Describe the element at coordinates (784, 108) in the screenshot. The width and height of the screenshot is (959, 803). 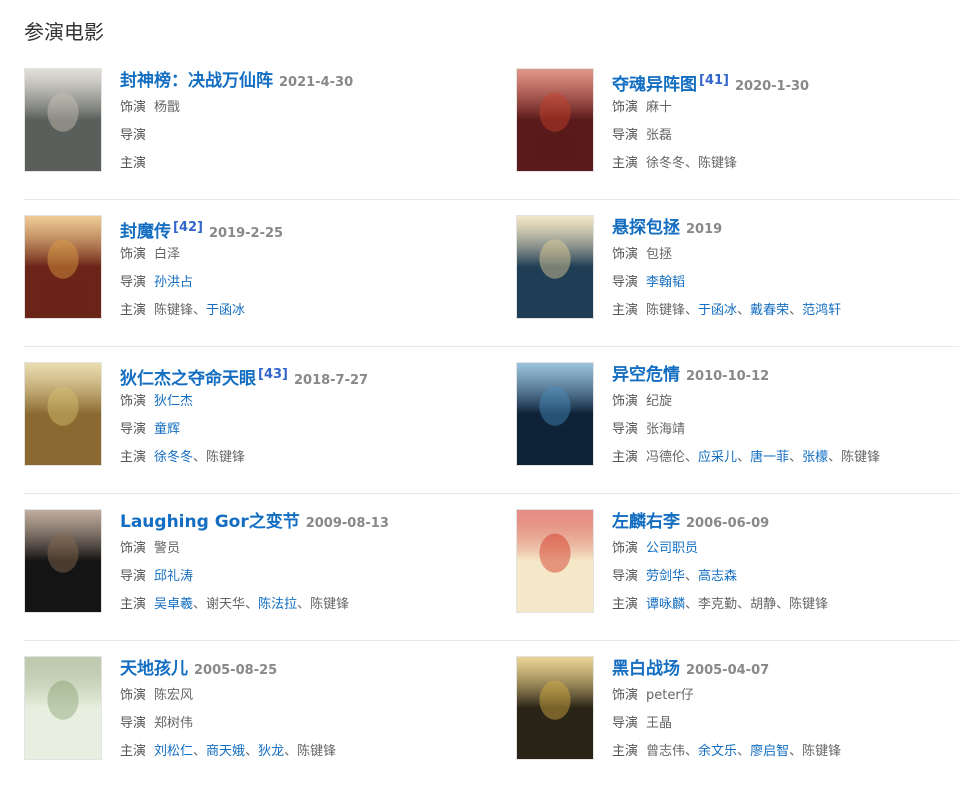
I see `role-line: 饰演 麻十` at that location.